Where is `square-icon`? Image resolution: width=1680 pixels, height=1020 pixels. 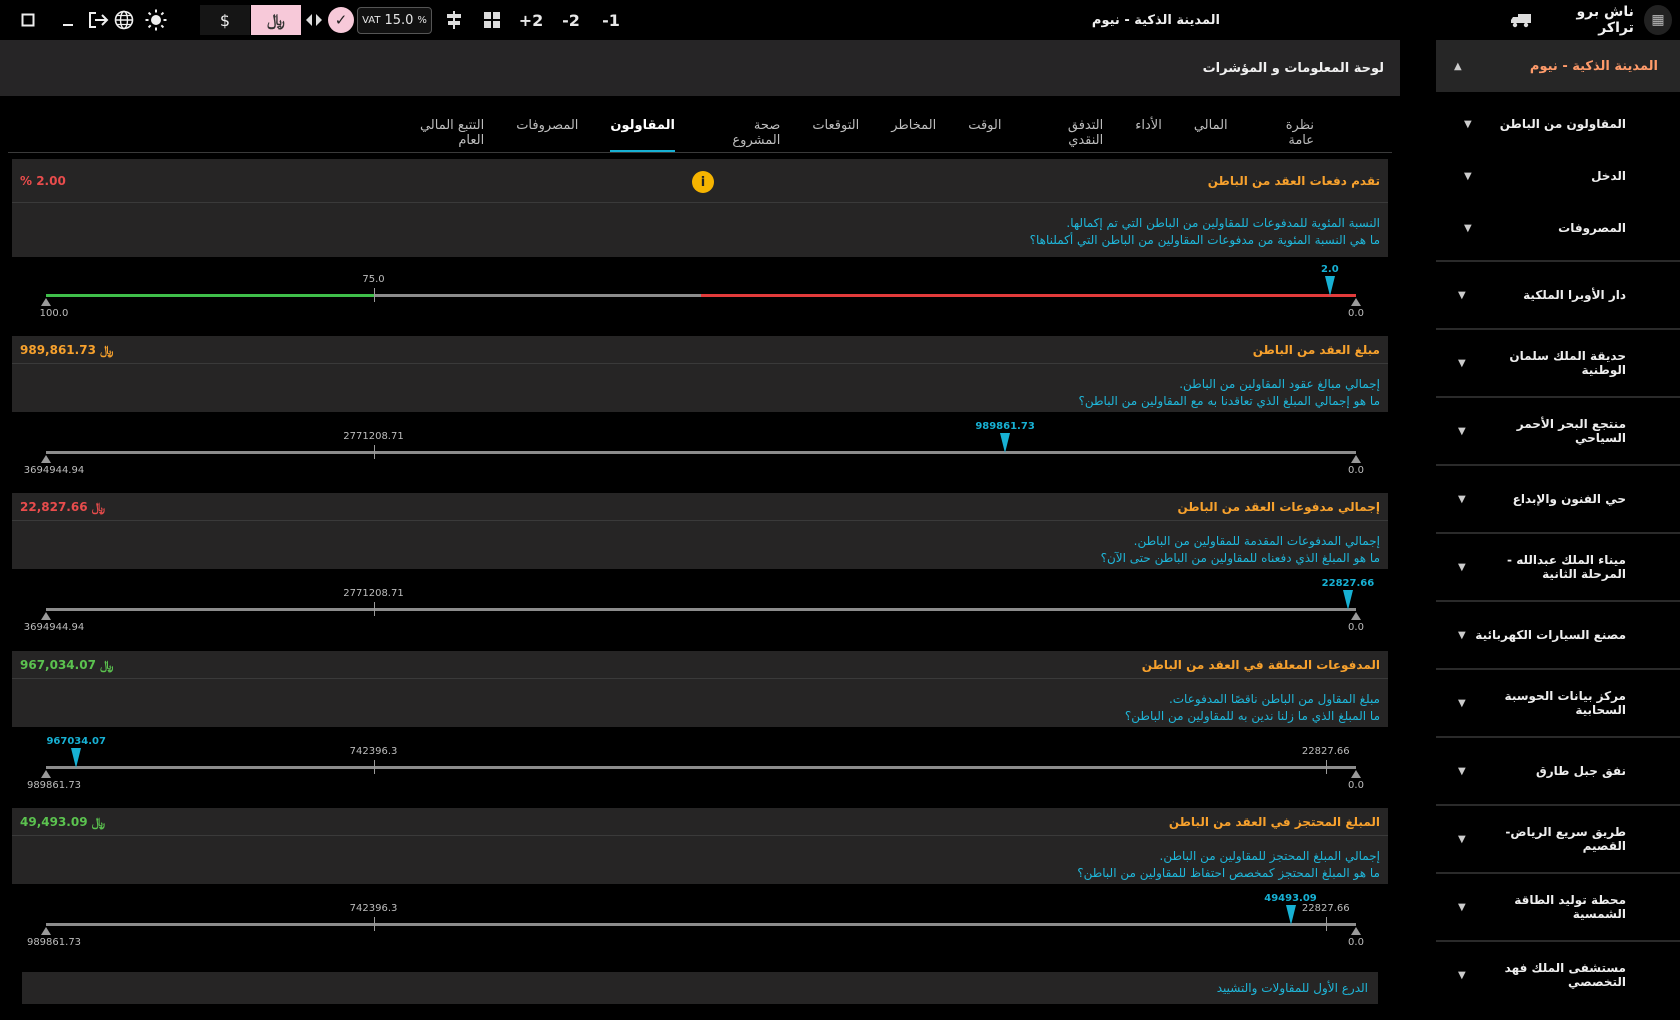
square-icon is located at coordinates (28, 20).